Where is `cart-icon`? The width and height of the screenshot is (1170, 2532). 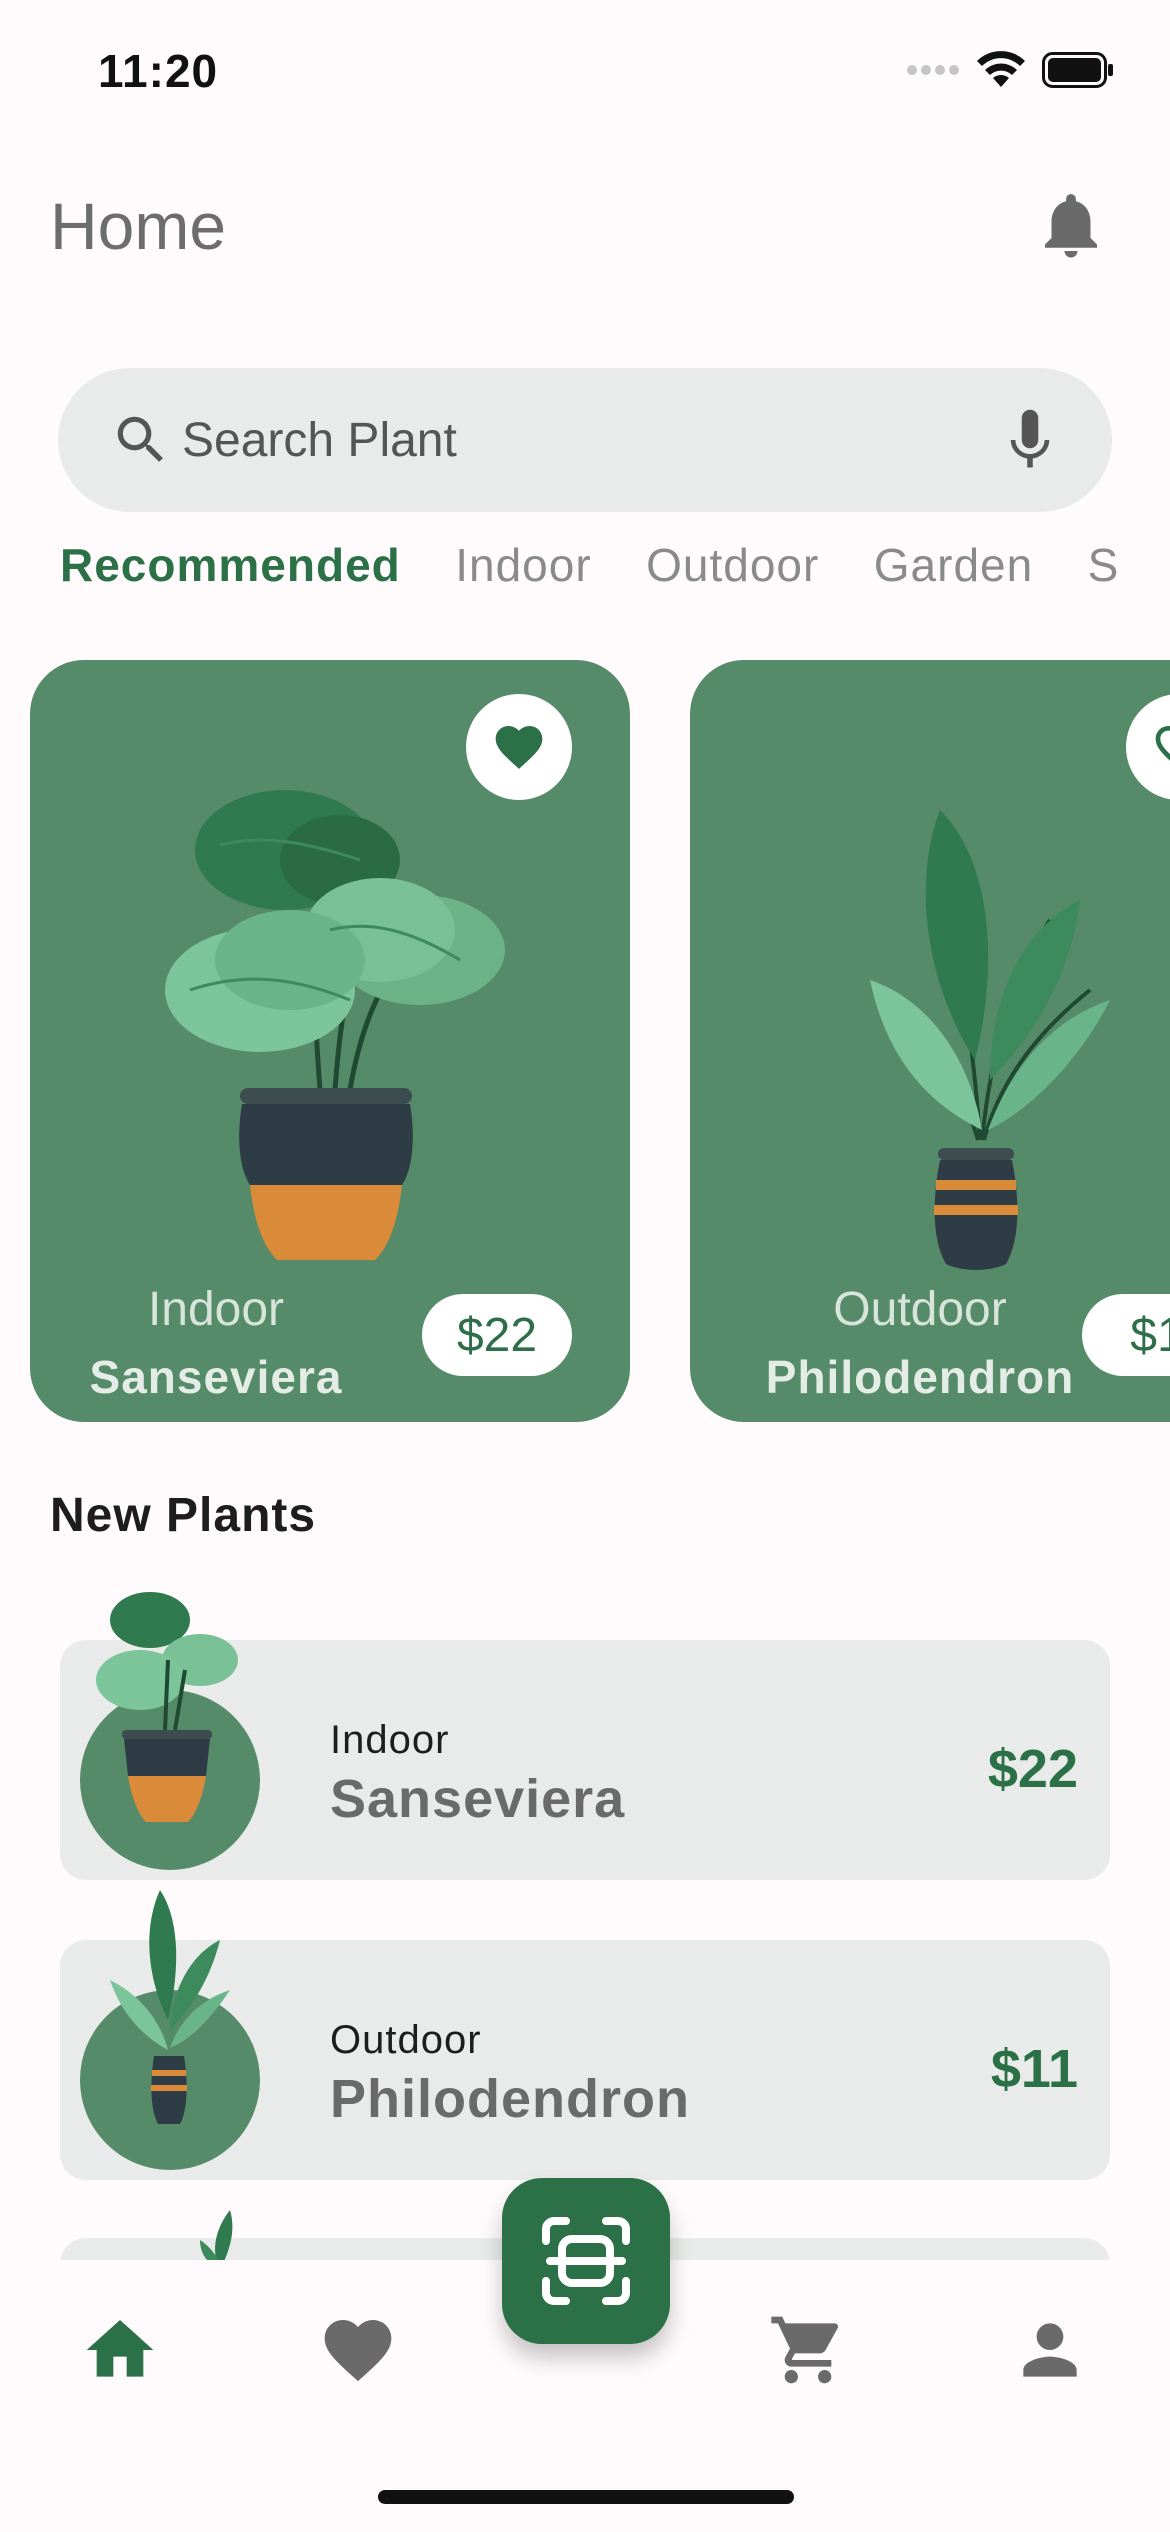
cart-icon is located at coordinates (808, 2350).